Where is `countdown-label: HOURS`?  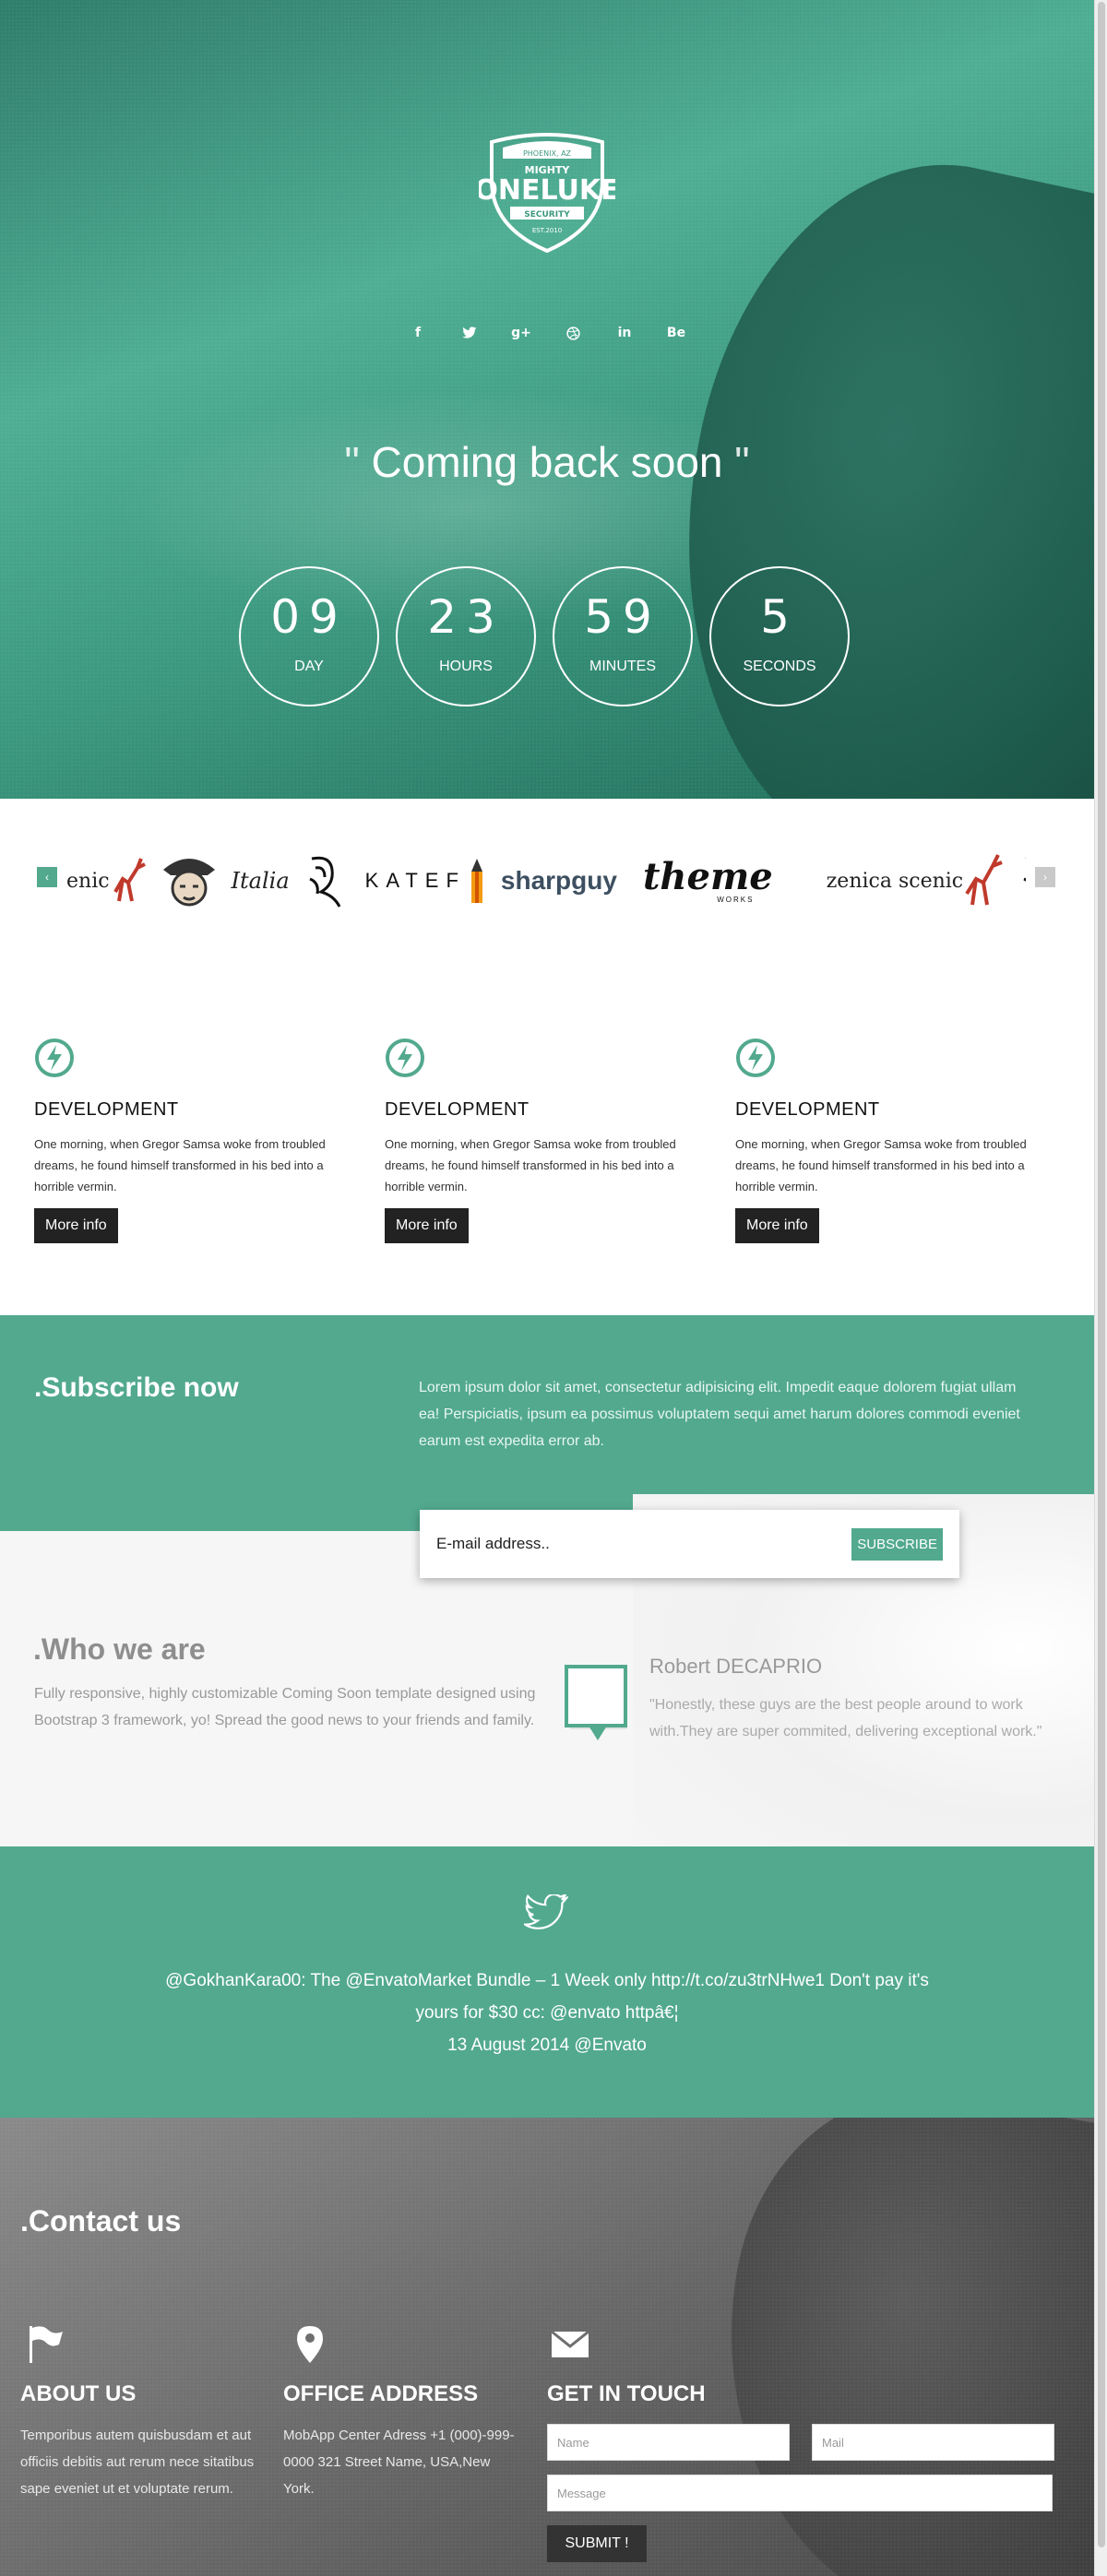
countdown-label: HOURS is located at coordinates (466, 666).